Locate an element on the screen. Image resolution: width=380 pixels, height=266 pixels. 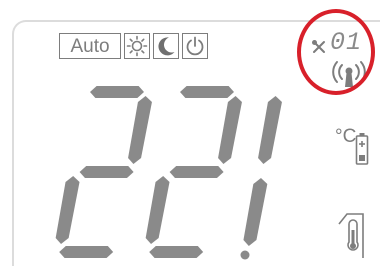
thermometer-icon is located at coordinates (351, 235).